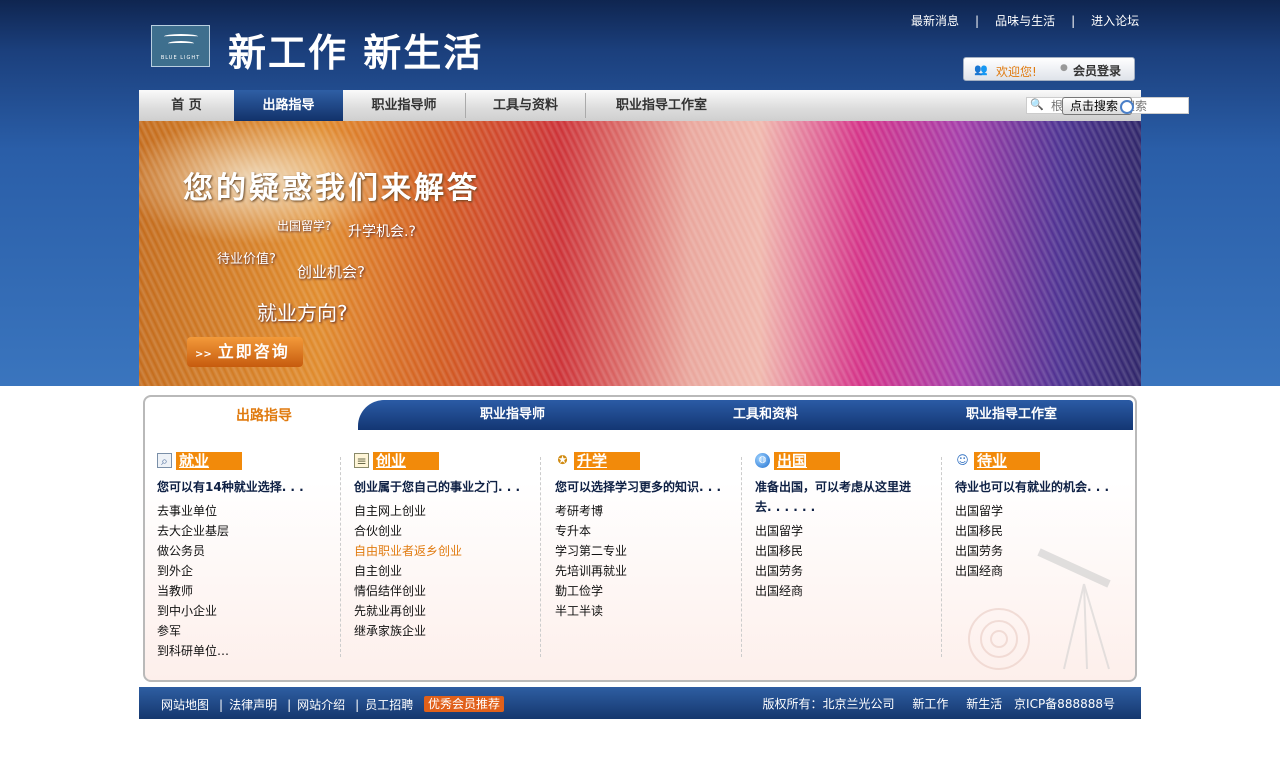  Describe the element at coordinates (638, 487) in the screenshot. I see `section-intro: 您可以选择学习更多的知识. . .` at that location.